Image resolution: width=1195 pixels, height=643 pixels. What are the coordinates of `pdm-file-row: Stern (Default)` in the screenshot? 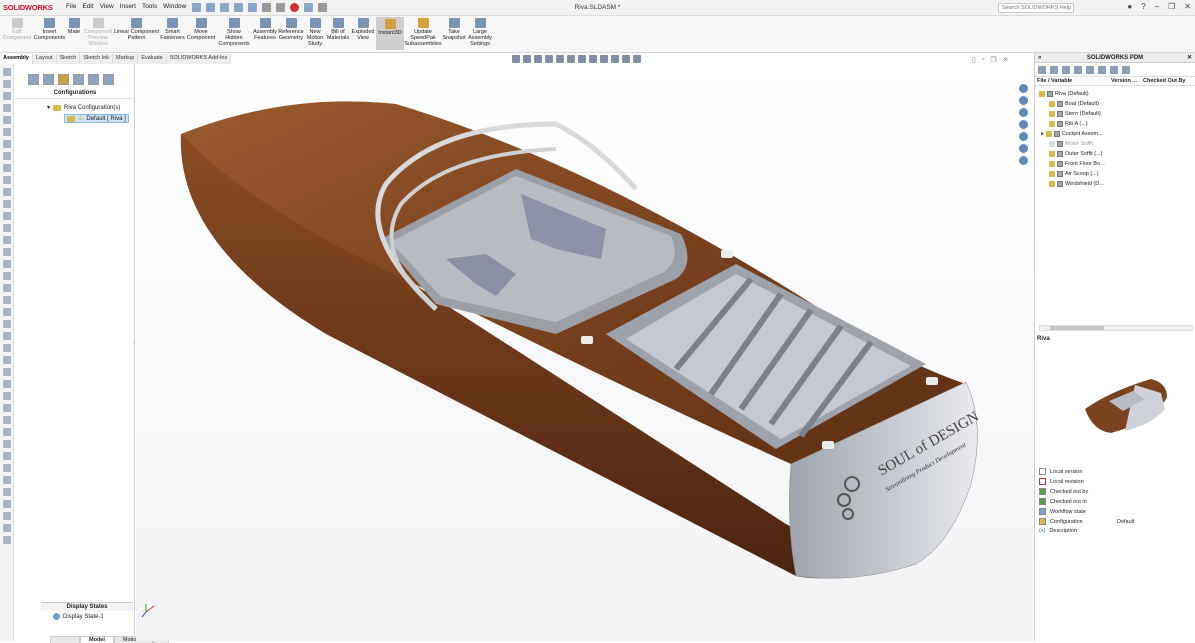 It's located at (1075, 113).